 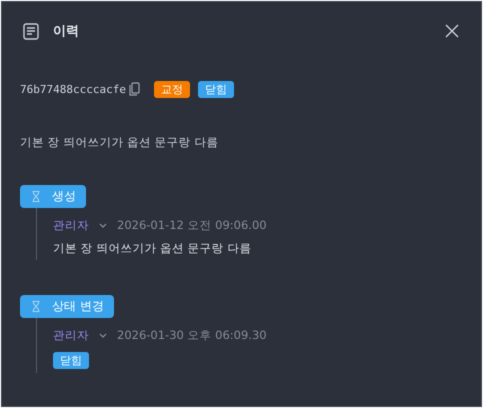 What do you see at coordinates (134, 89) in the screenshot?
I see `copy-icon` at bounding box center [134, 89].